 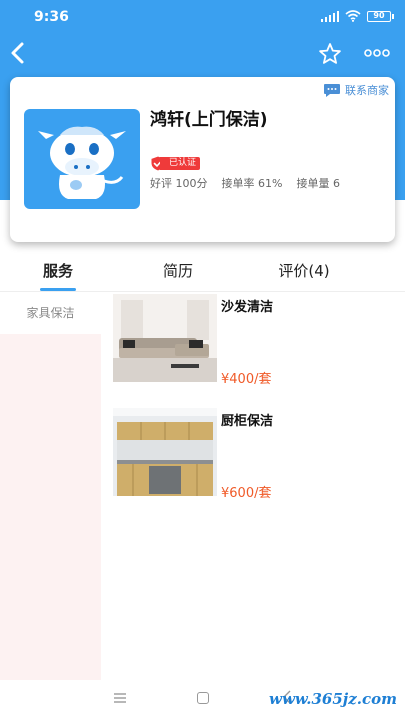 What do you see at coordinates (209, 120) in the screenshot?
I see `shop-name: 鸿轩(上门保洁)` at bounding box center [209, 120].